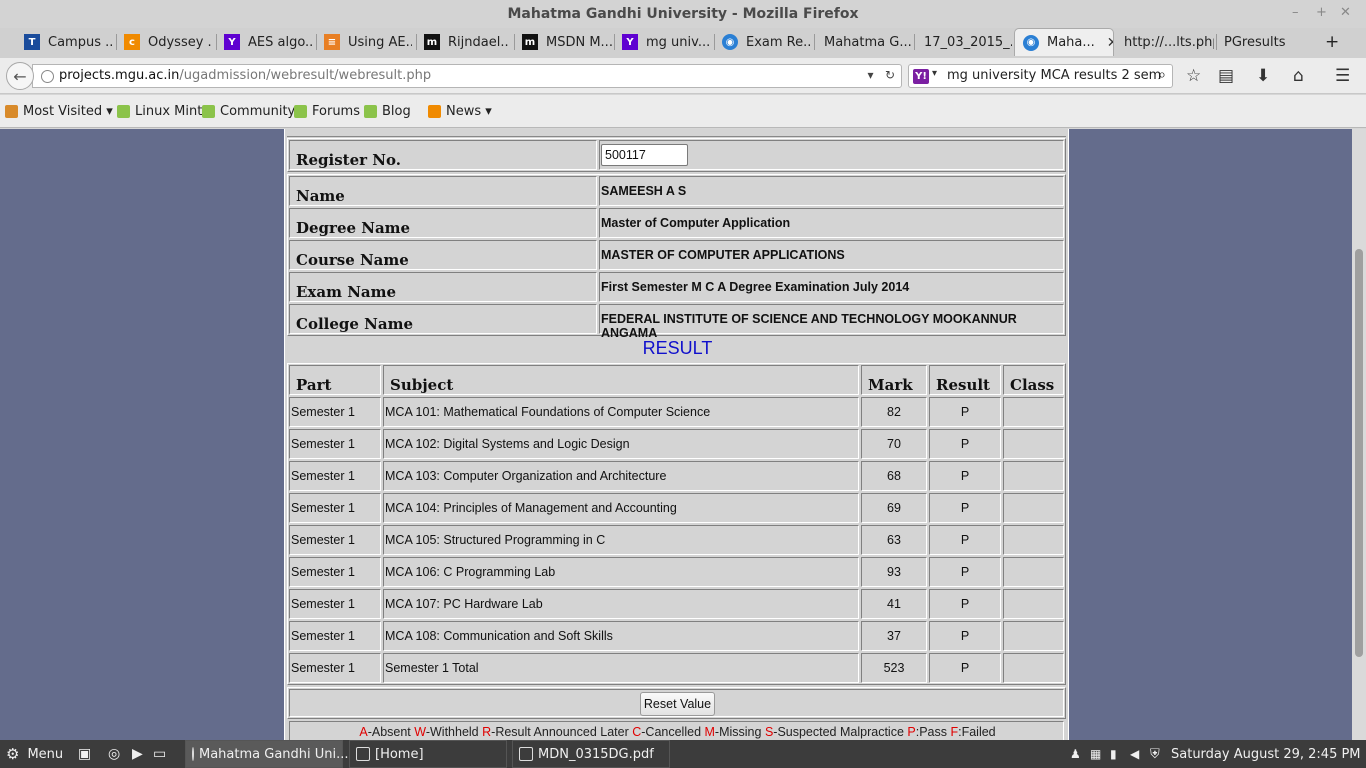 This screenshot has height=768, width=1366. Describe the element at coordinates (1054, 75) in the screenshot. I see `search-input: mg university MCA results 2 sem` at that location.